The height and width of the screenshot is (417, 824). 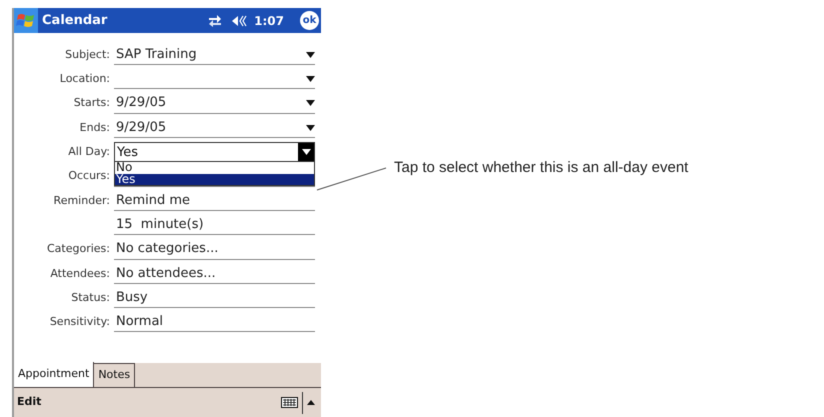 What do you see at coordinates (155, 54) in the screenshot?
I see `field-value: SAP Training` at bounding box center [155, 54].